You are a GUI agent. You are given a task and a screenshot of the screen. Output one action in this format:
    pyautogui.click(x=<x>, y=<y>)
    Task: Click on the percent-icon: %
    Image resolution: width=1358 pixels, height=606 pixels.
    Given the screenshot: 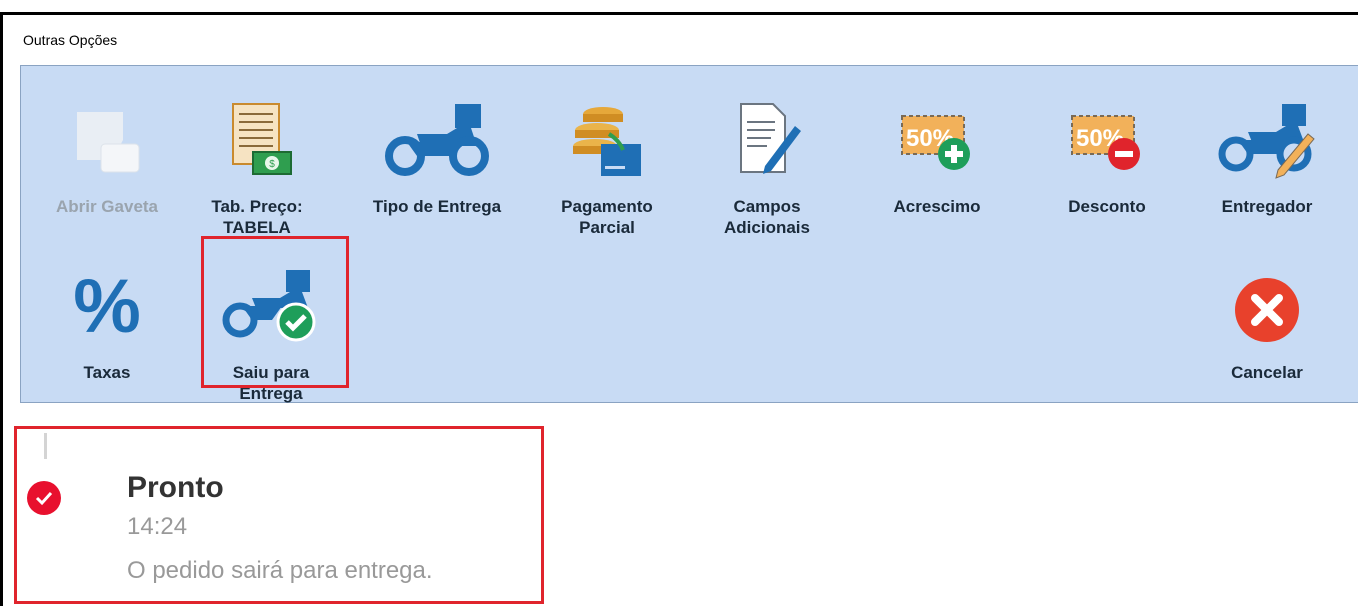 What is the action you would take?
    pyautogui.click(x=107, y=306)
    